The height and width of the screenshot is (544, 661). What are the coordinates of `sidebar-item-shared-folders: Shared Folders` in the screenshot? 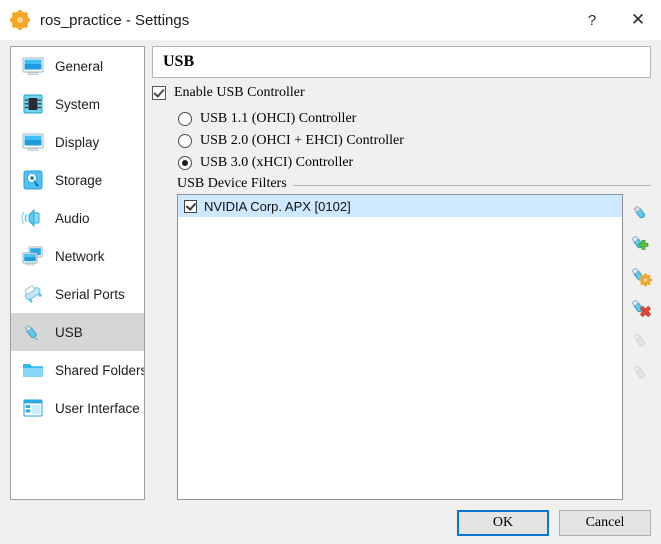 It's located at (77, 370).